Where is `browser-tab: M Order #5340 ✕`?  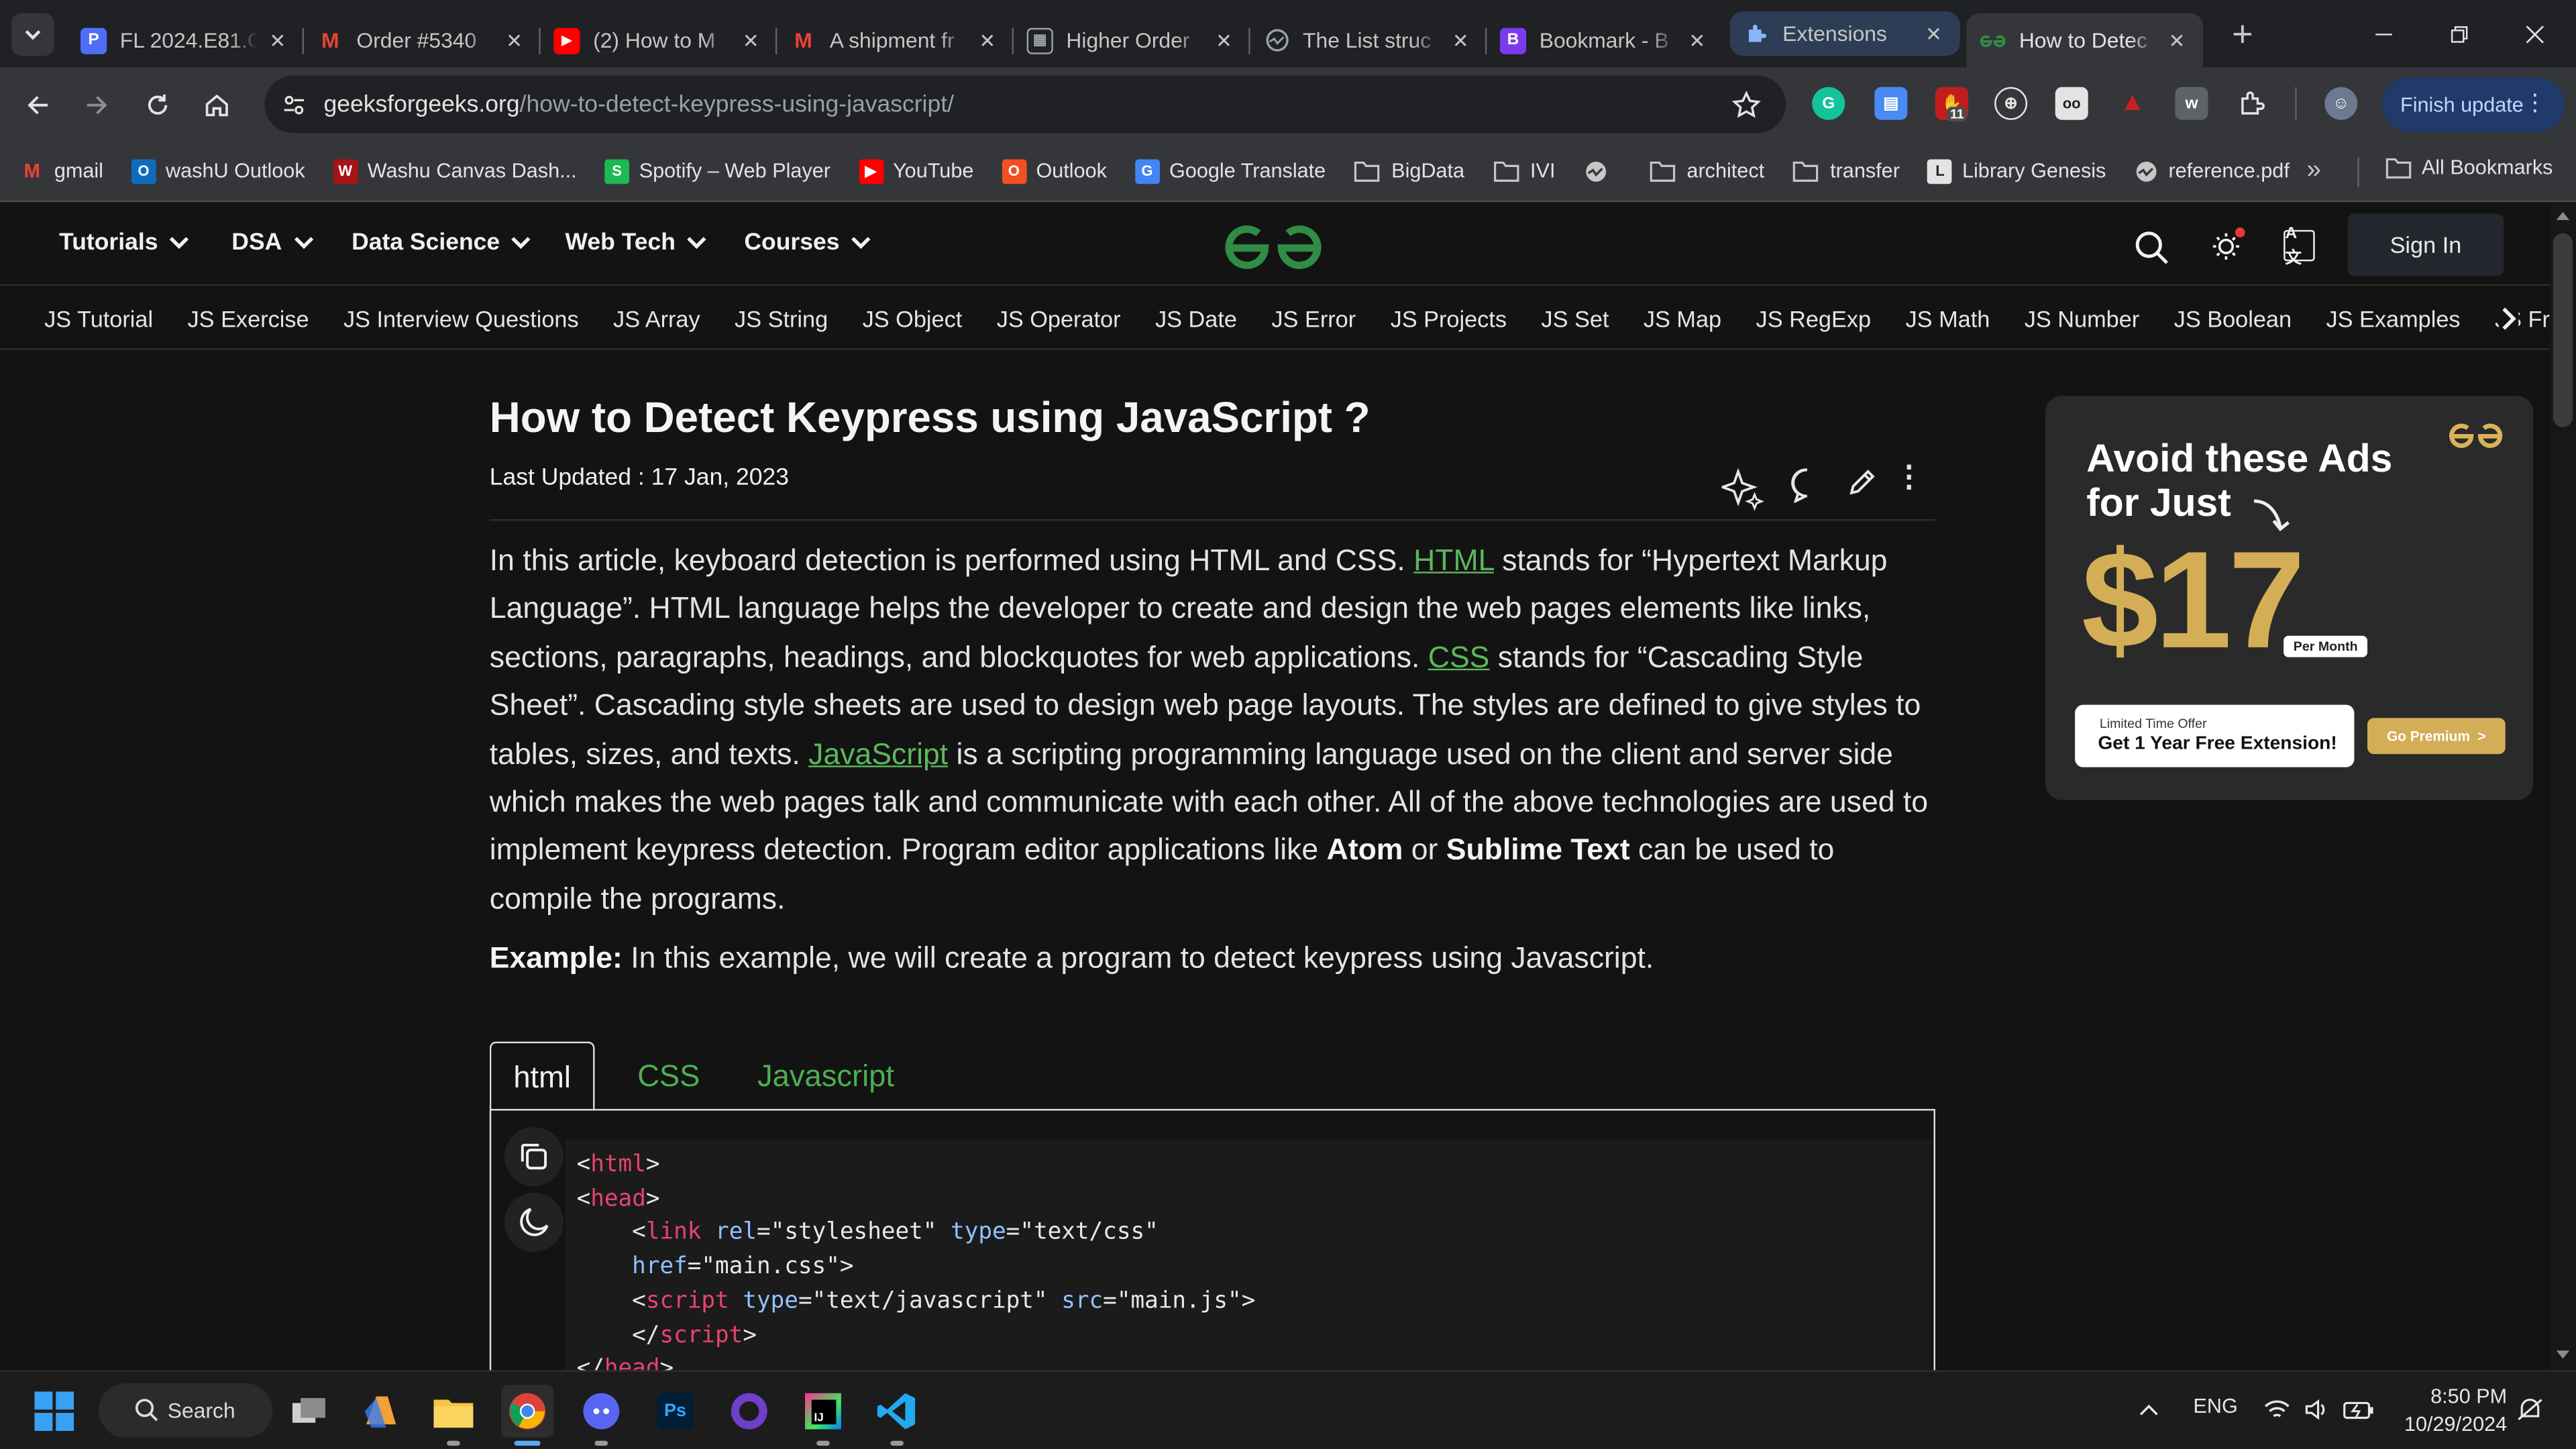 browser-tab: M Order #5340 ✕ is located at coordinates (422, 40).